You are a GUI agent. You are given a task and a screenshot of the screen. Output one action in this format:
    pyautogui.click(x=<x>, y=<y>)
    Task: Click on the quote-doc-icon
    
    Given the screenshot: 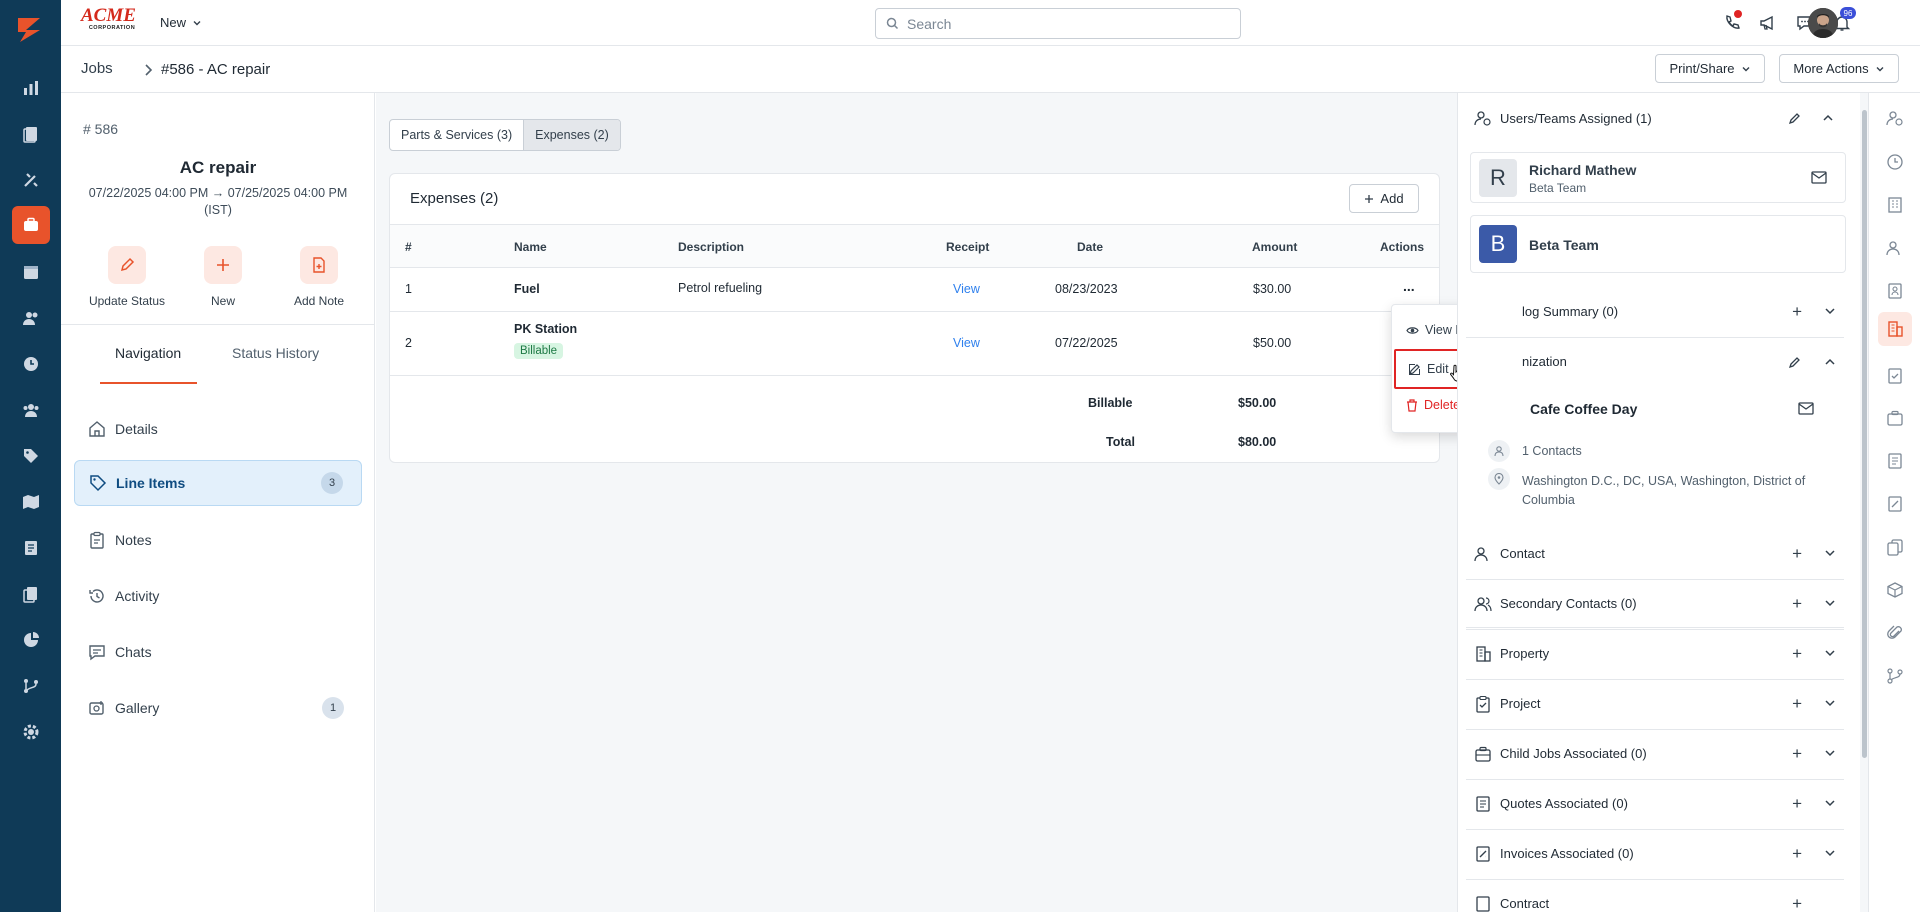 What is the action you would take?
    pyautogui.click(x=1895, y=461)
    